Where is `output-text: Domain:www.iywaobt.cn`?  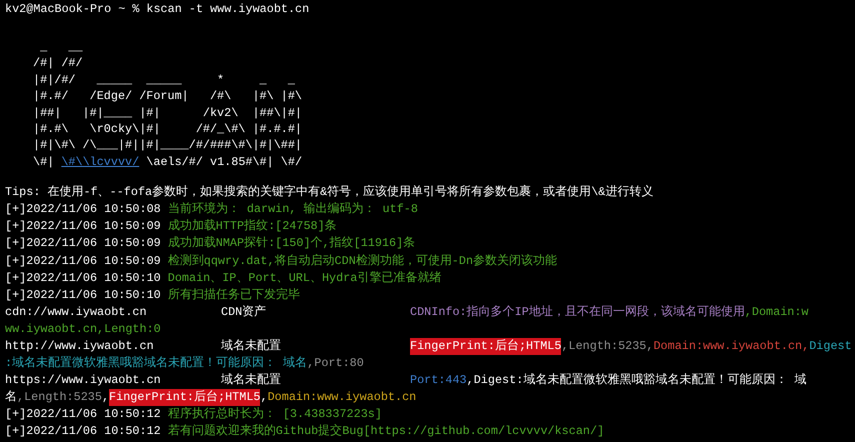
output-text: Domain:www.iywaobt.cn is located at coordinates (342, 397).